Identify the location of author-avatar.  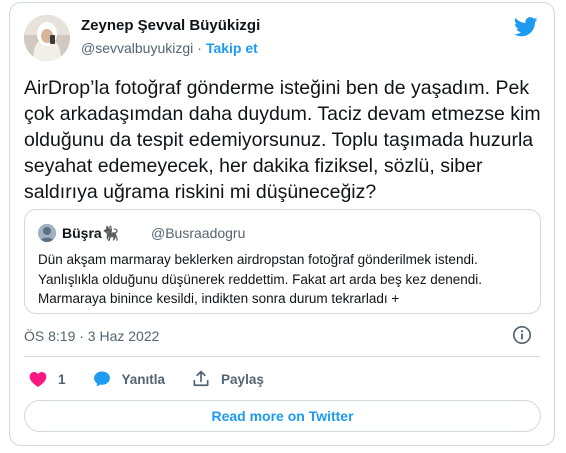
(47, 38).